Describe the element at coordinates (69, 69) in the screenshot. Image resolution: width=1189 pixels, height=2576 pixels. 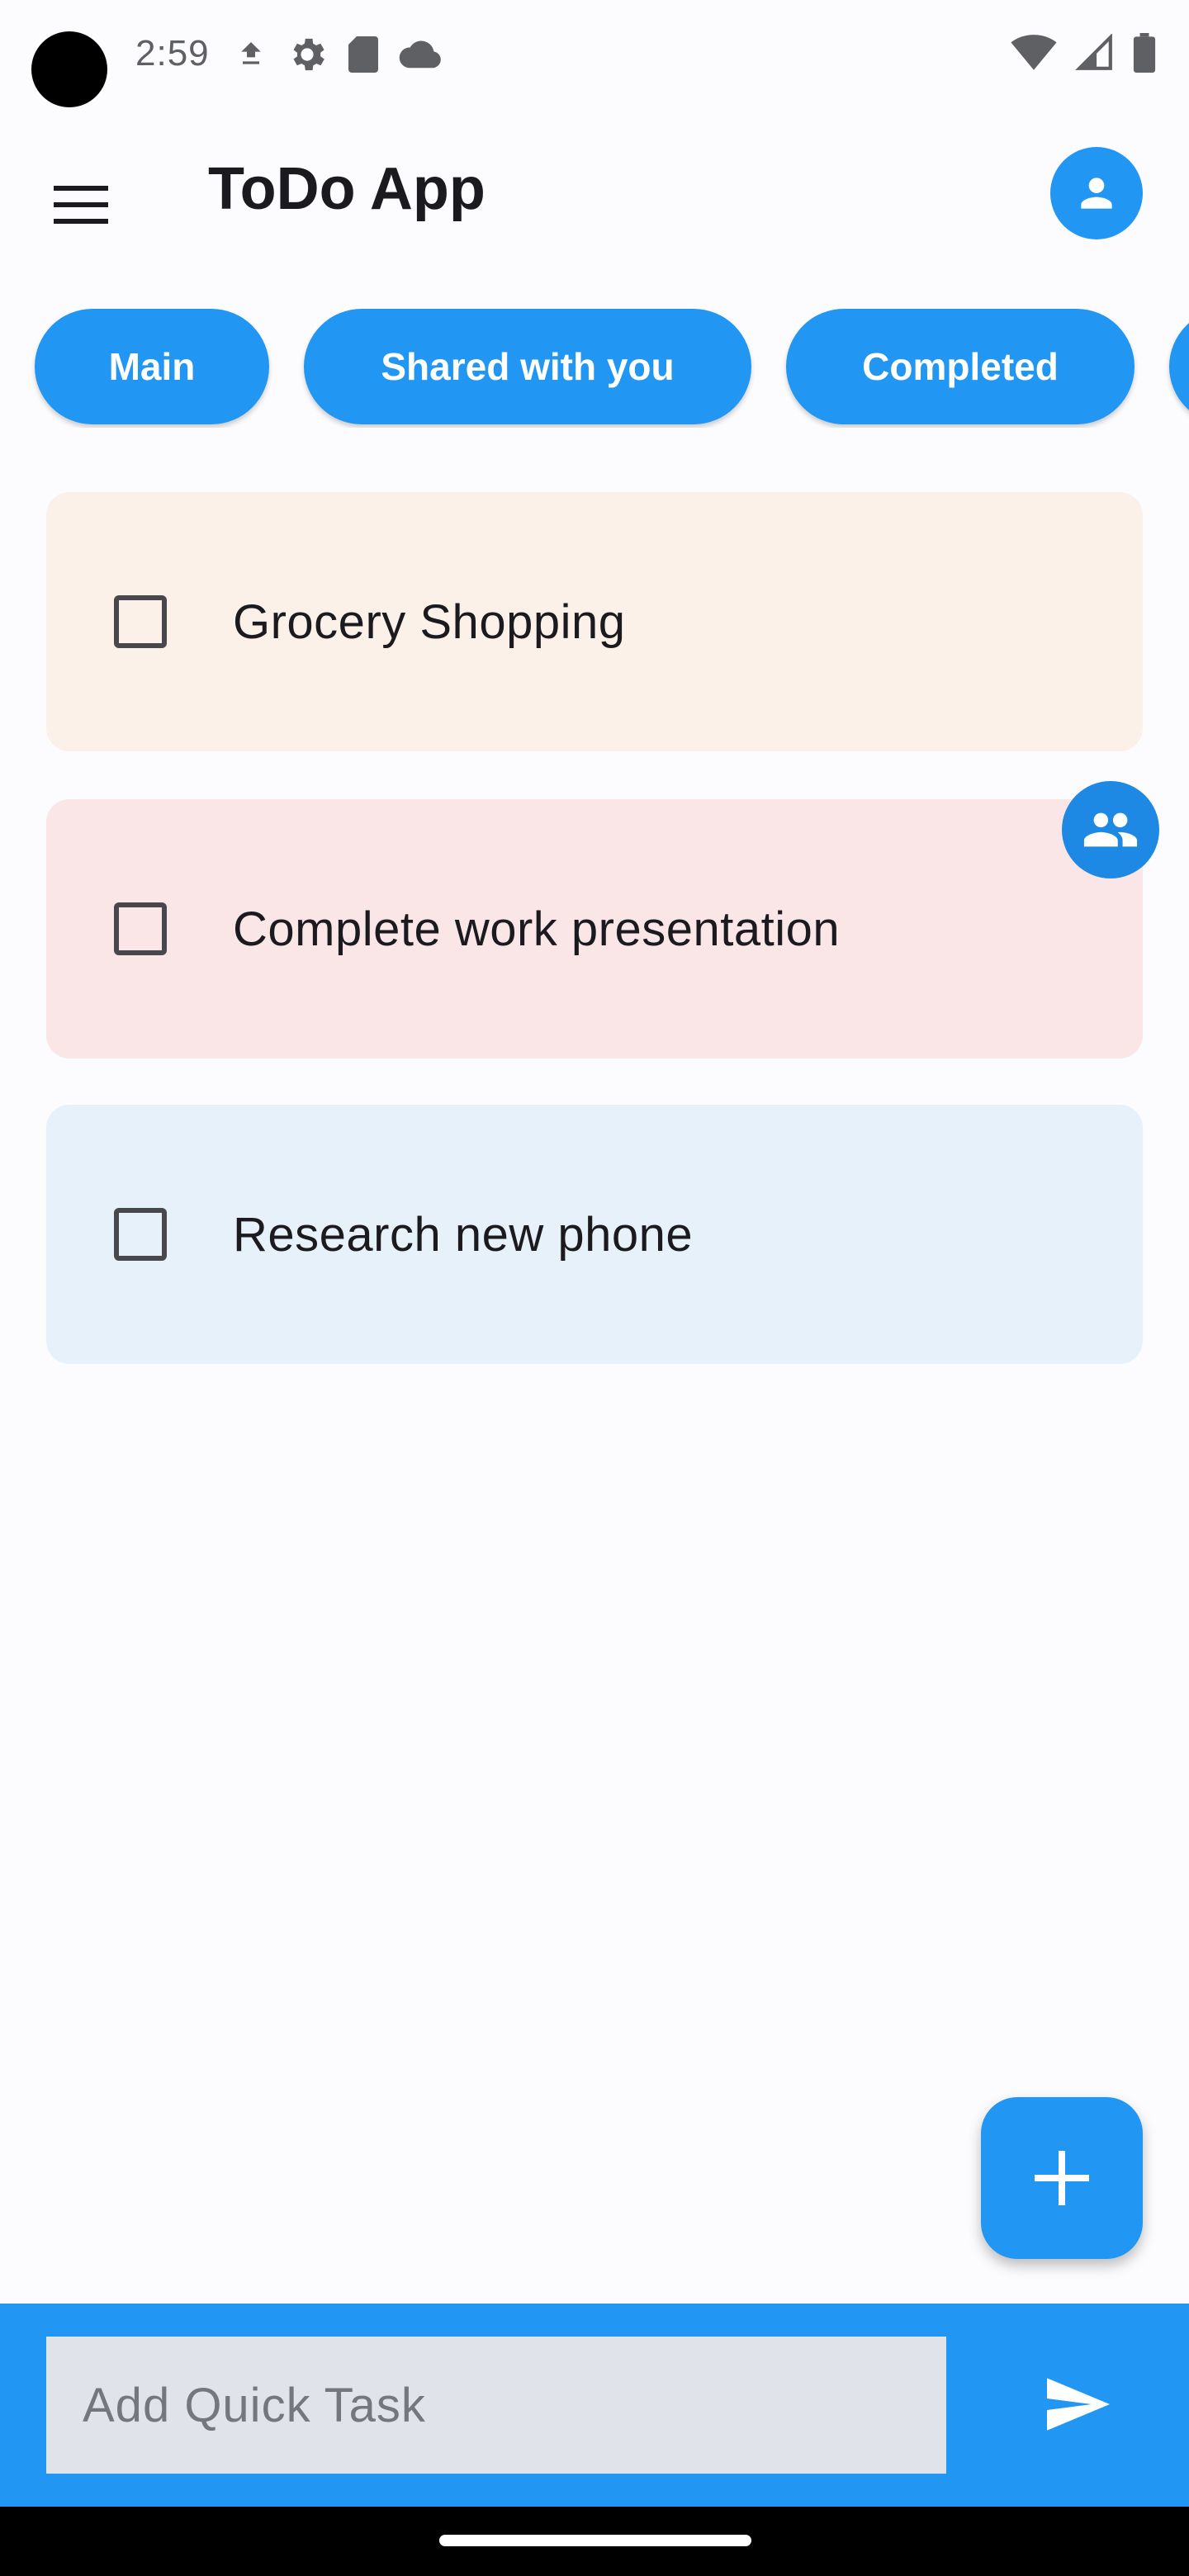
I see `camera-cutout` at that location.